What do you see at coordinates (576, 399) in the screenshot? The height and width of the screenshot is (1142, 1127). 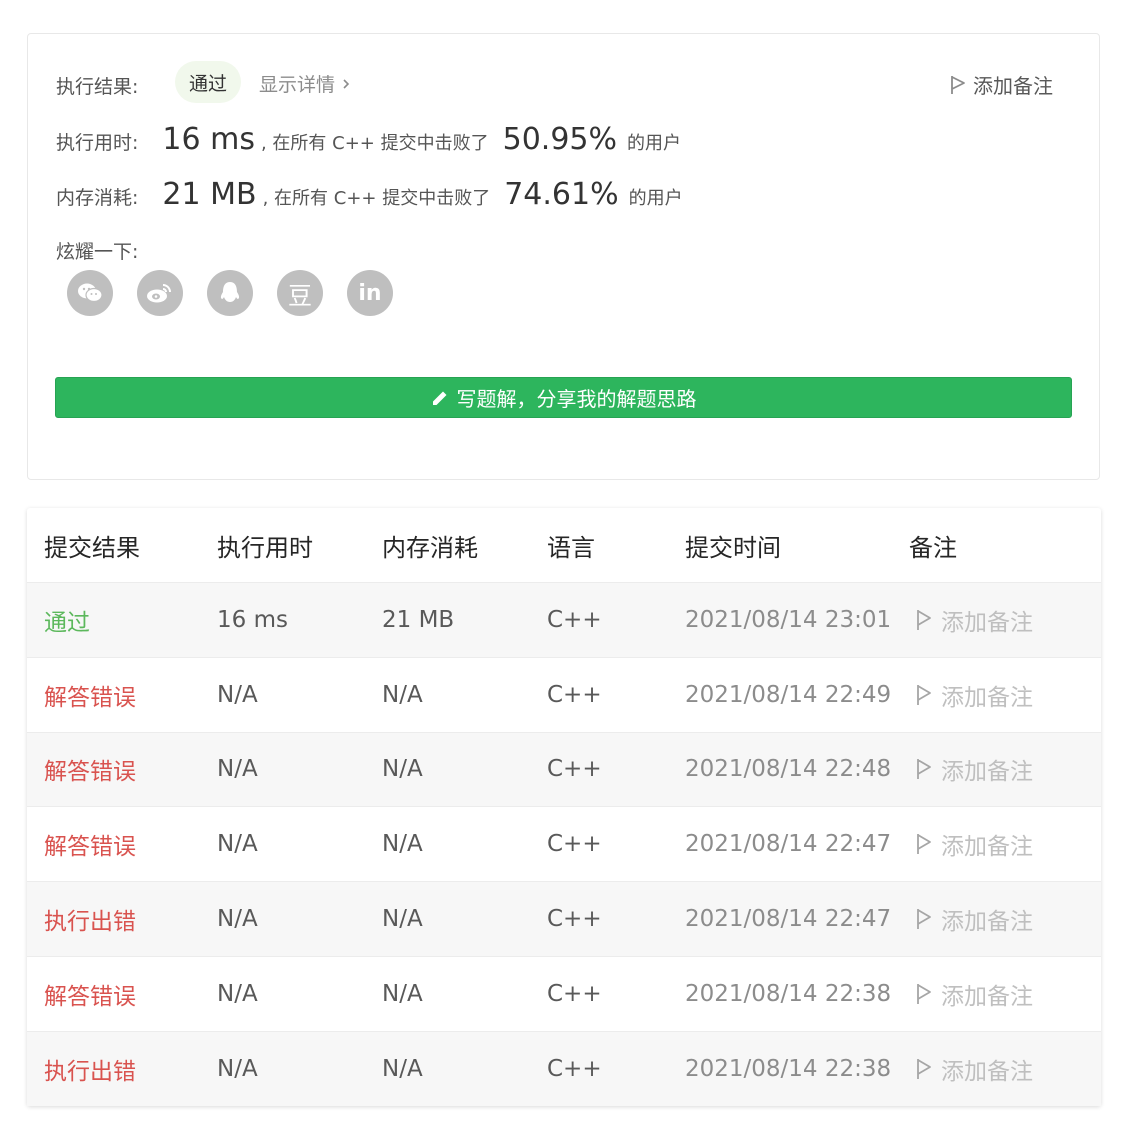 I see `write-solution-label: 写题解，分享我的解题思路` at bounding box center [576, 399].